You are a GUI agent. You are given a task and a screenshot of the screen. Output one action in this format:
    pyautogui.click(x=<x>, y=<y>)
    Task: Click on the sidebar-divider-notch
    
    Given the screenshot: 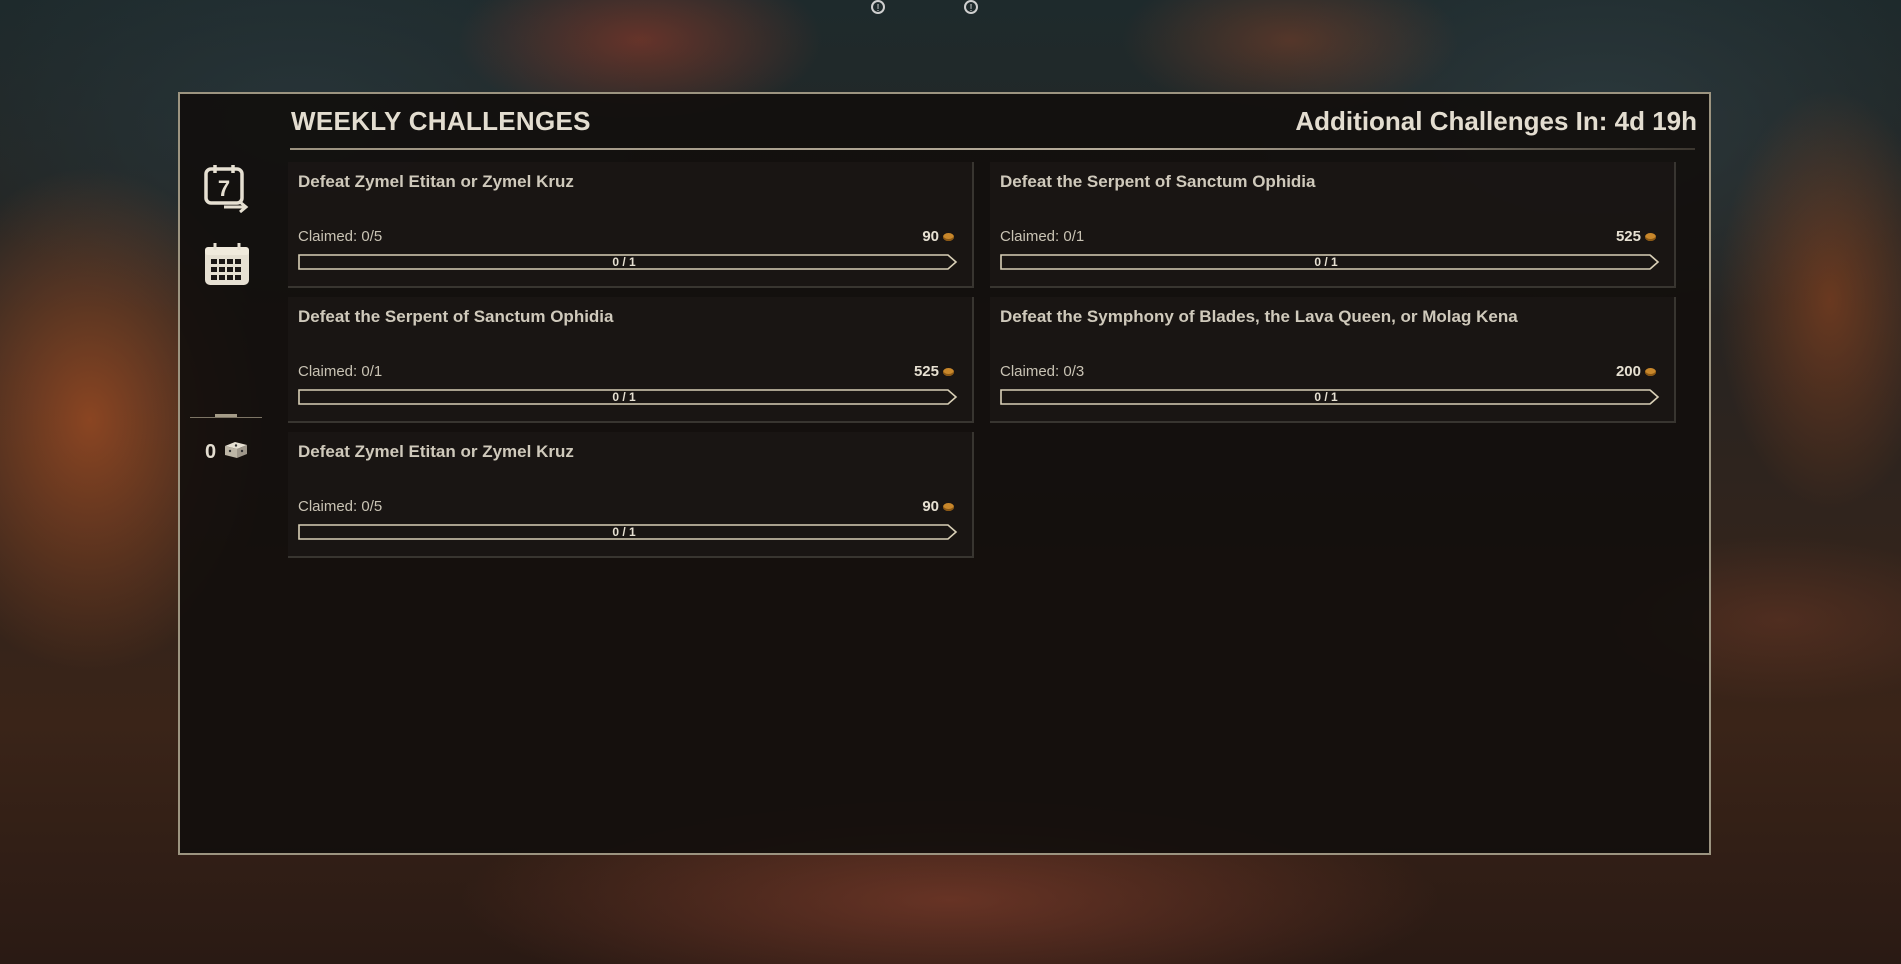 What is the action you would take?
    pyautogui.click(x=226, y=415)
    